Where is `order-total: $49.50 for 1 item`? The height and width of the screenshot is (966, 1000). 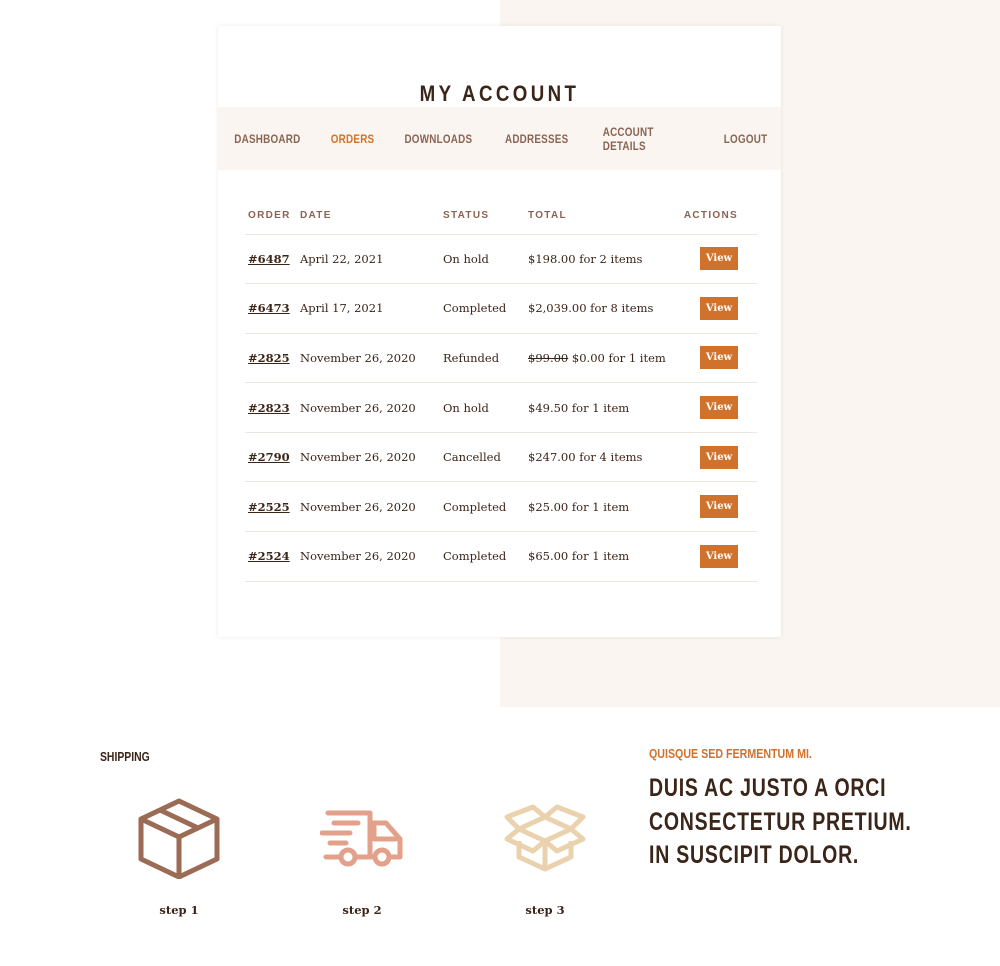 order-total: $49.50 for 1 item is located at coordinates (579, 407).